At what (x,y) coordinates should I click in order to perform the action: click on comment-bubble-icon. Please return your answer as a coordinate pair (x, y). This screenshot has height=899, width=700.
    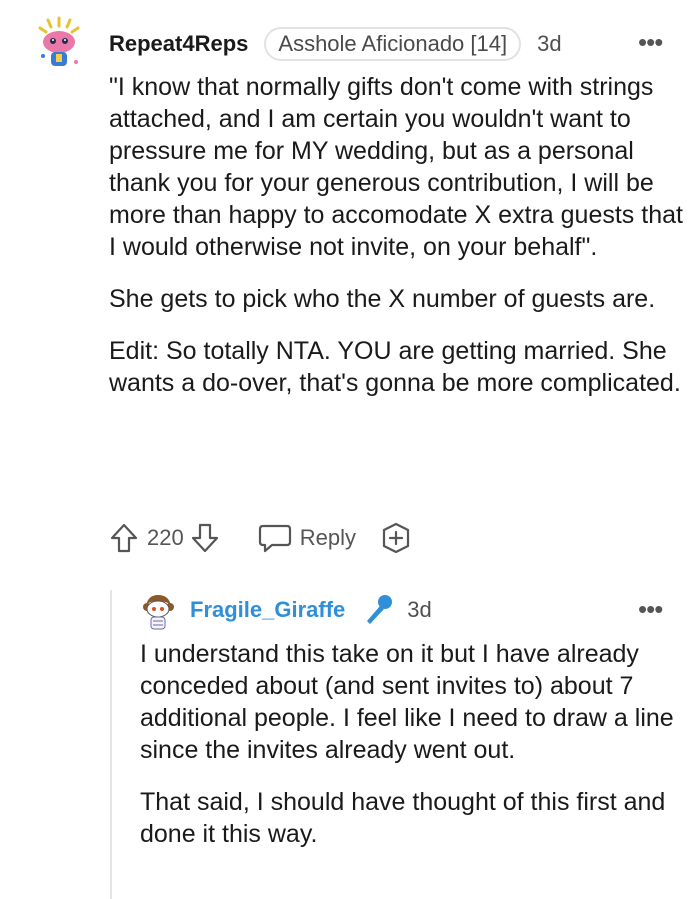
    Looking at the image, I should click on (274, 538).